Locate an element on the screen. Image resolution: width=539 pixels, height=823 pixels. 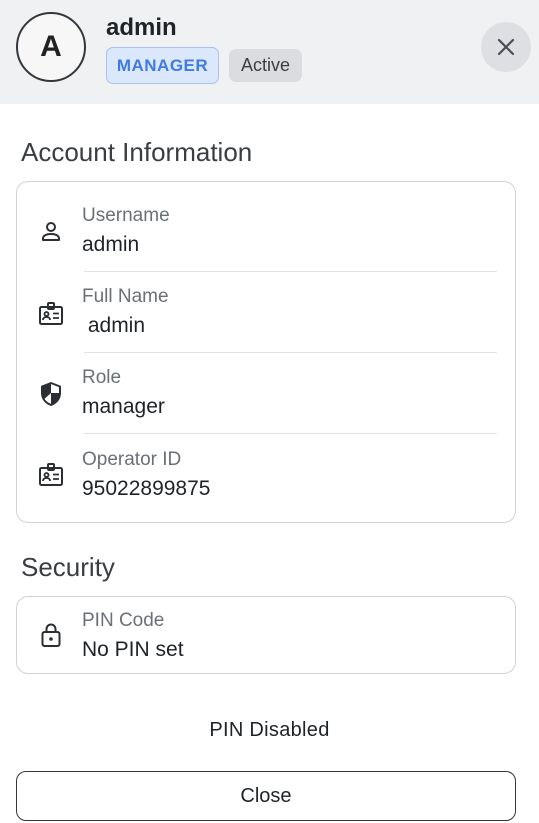
role-row: Role manager is located at coordinates (266, 392).